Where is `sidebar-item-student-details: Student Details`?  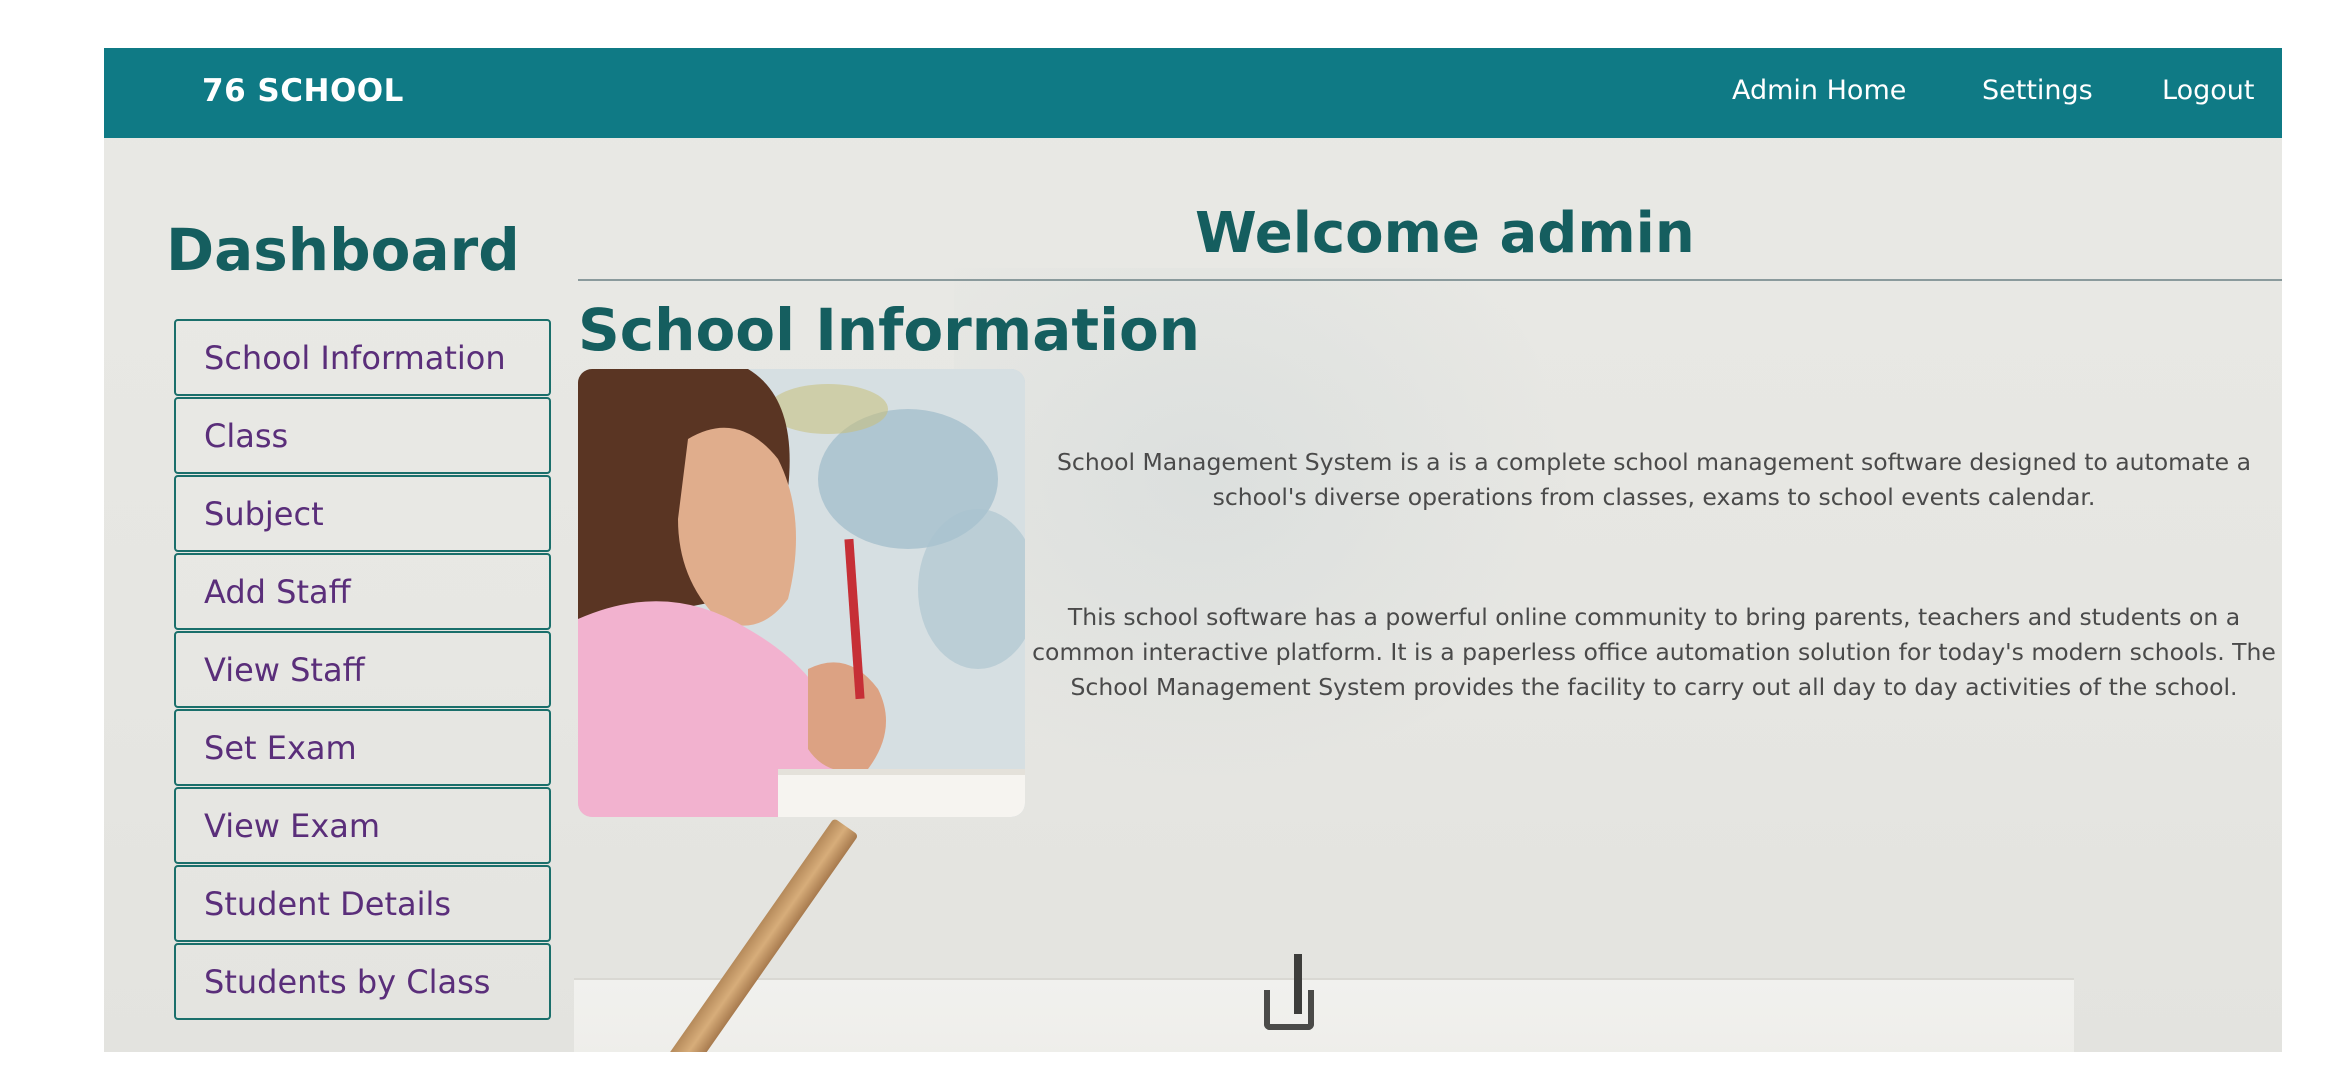
sidebar-item-student-details: Student Details is located at coordinates (362, 903).